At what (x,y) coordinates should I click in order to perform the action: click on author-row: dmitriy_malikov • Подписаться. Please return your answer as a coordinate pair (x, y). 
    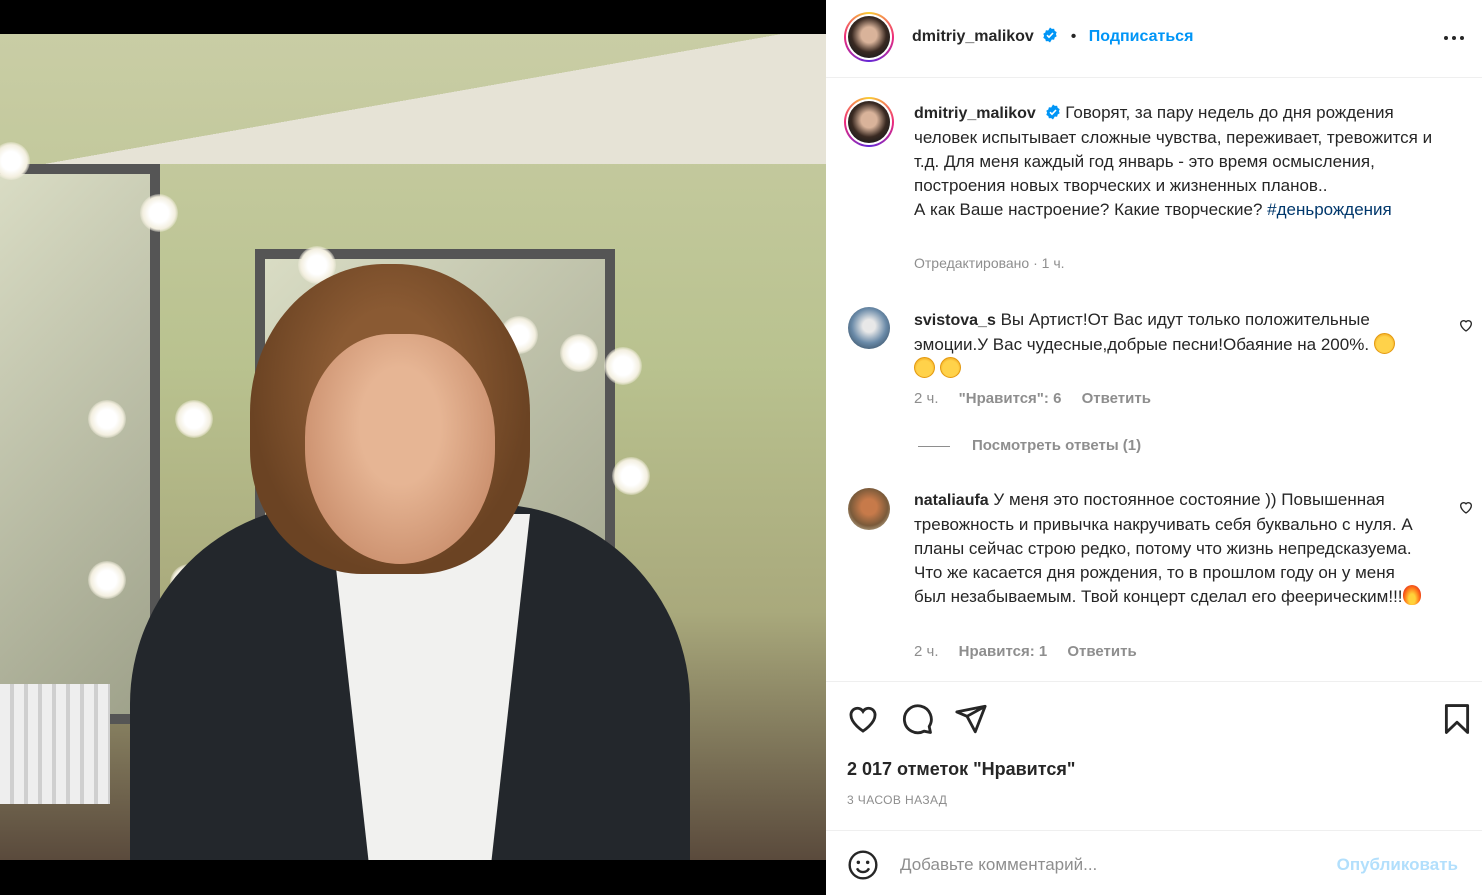
    Looking at the image, I should click on (1052, 36).